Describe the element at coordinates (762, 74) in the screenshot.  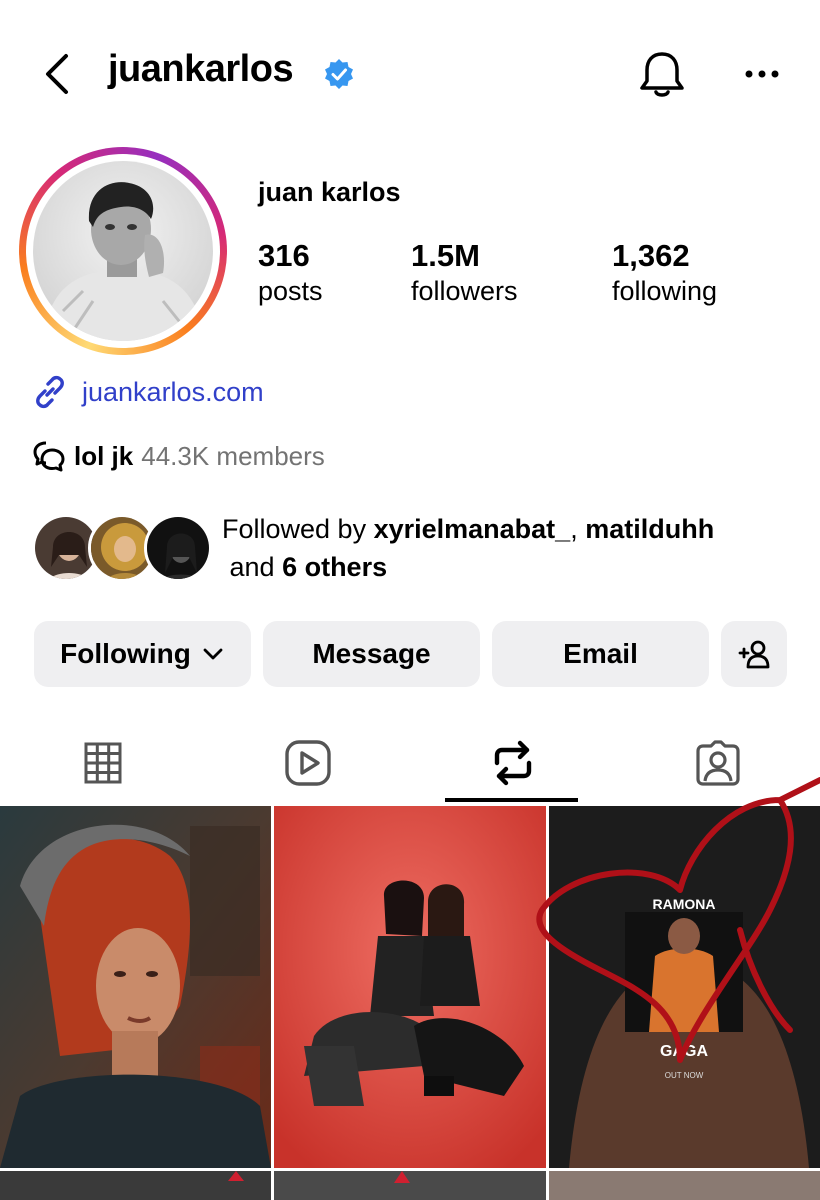
I see `more-icon` at that location.